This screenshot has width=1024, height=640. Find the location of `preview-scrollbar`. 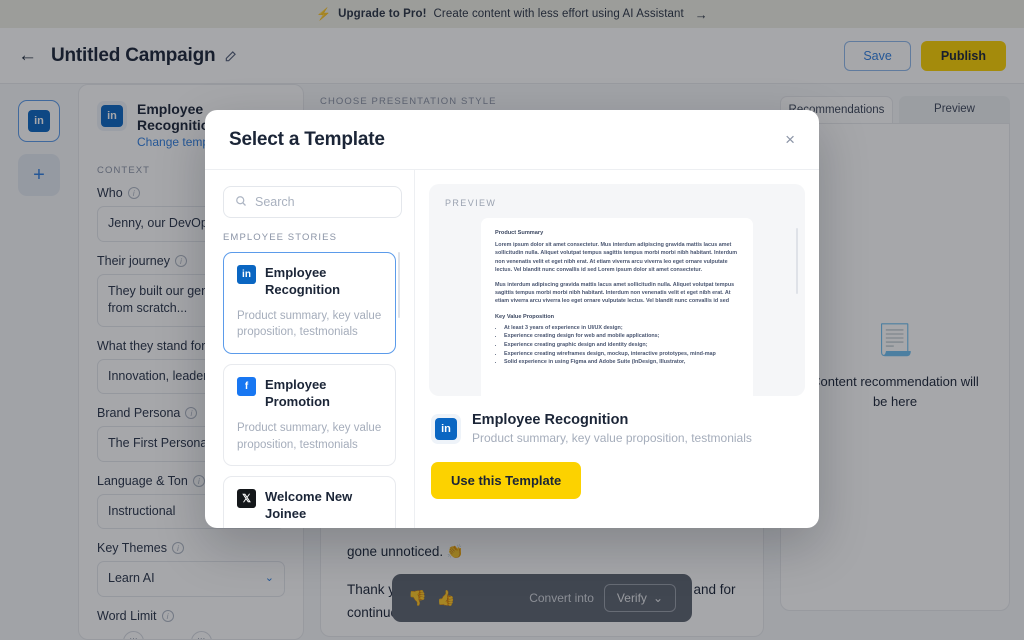

preview-scrollbar is located at coordinates (797, 261).